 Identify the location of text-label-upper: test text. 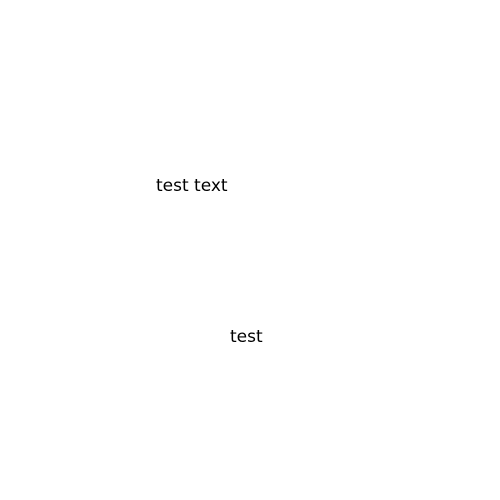
(192, 186).